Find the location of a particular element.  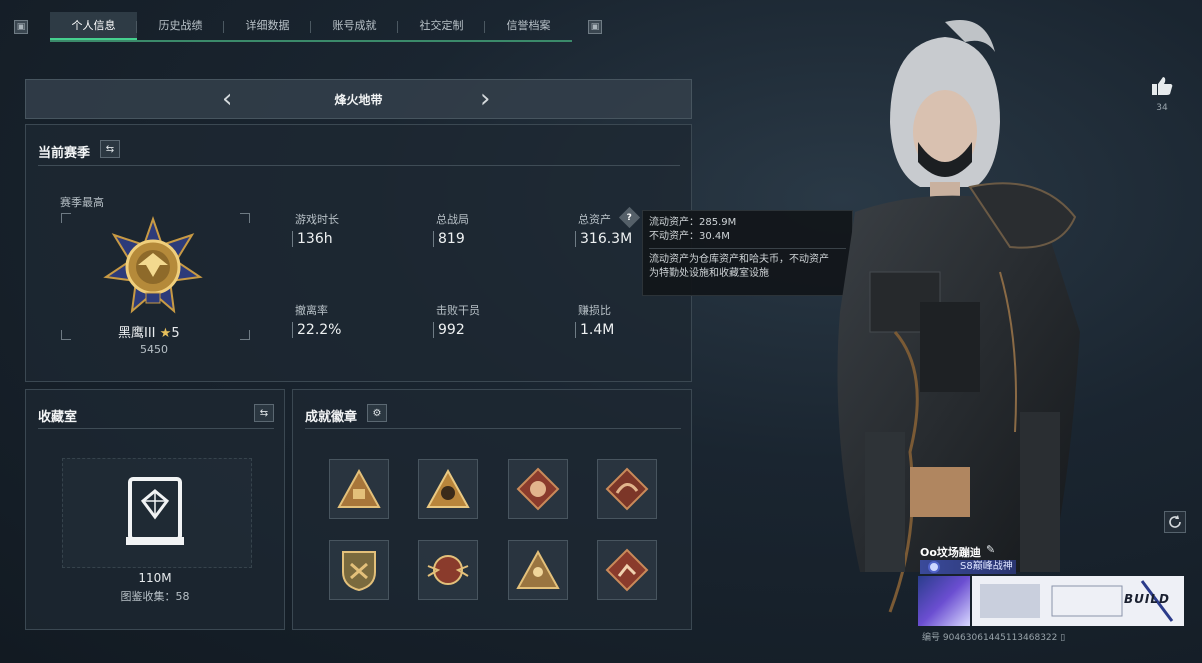

tab-credit-profile: 信誉档案 is located at coordinates (528, 26).